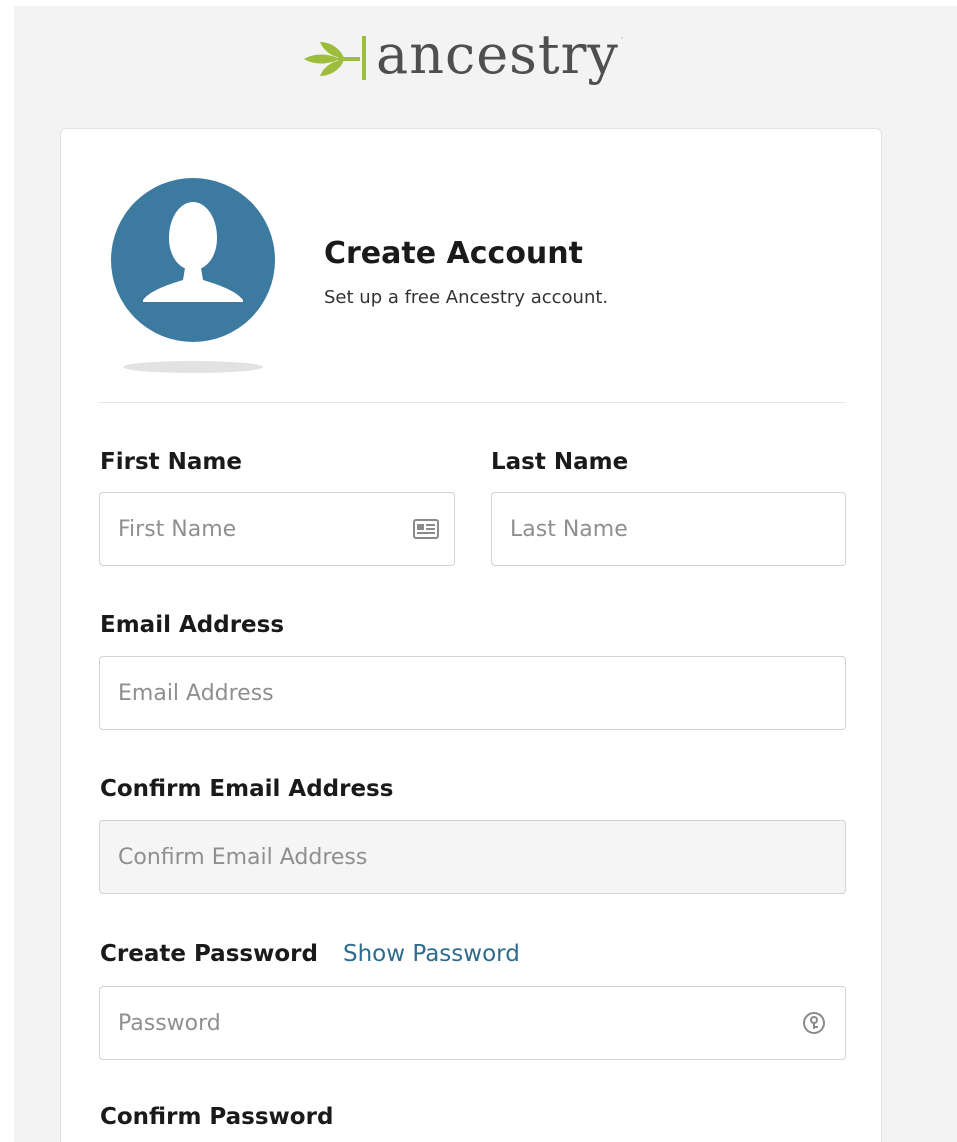  I want to click on password-field-wrapper, so click(472, 1023).